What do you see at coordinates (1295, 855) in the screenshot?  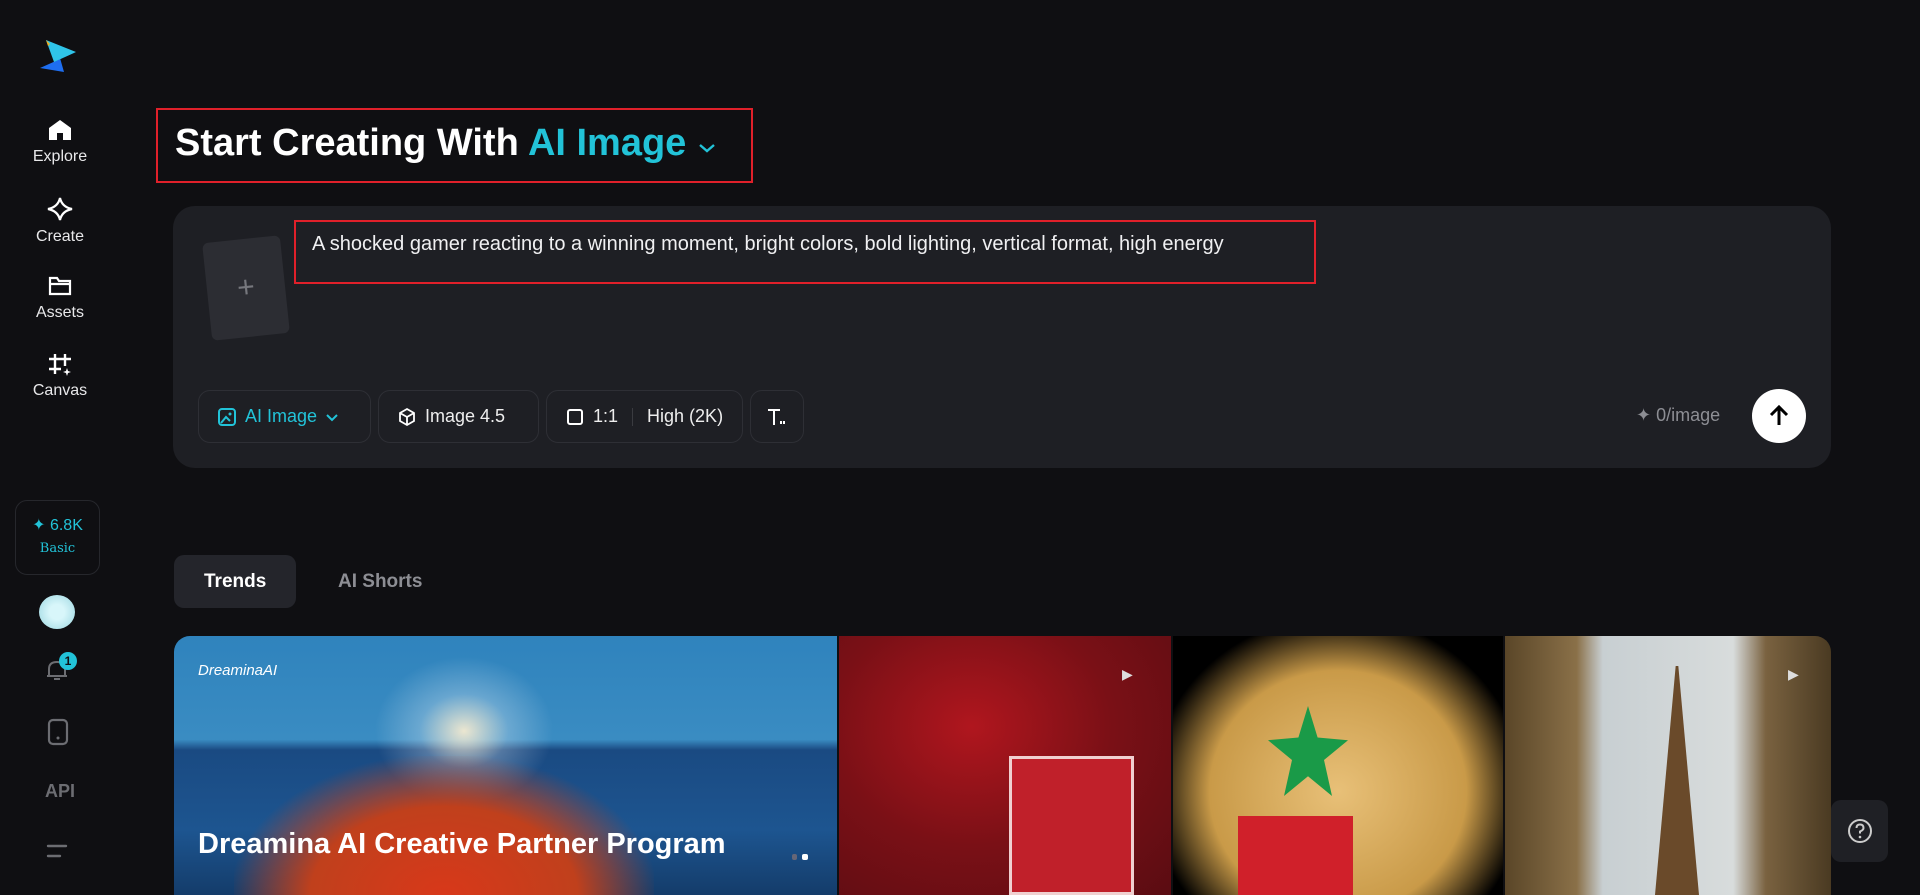 I see `gift-box` at bounding box center [1295, 855].